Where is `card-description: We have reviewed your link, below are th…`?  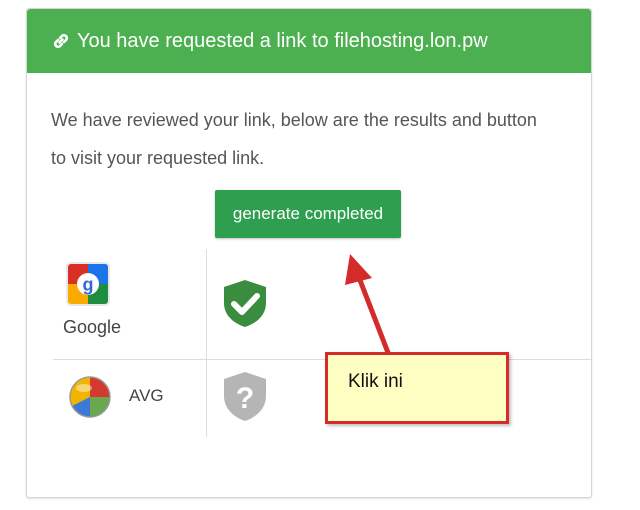 card-description: We have reviewed your link, below are th… is located at coordinates (294, 139).